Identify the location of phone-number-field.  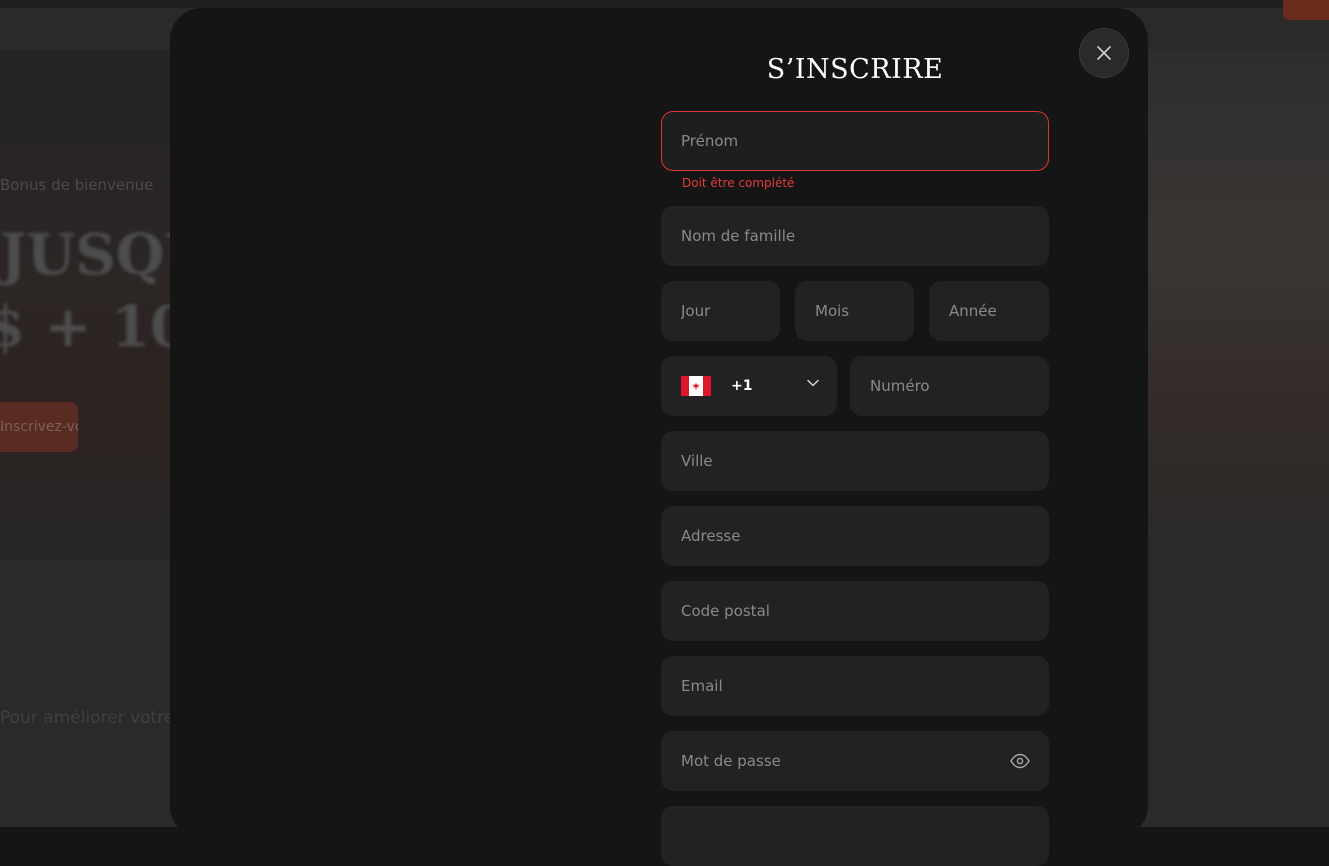
(949, 386).